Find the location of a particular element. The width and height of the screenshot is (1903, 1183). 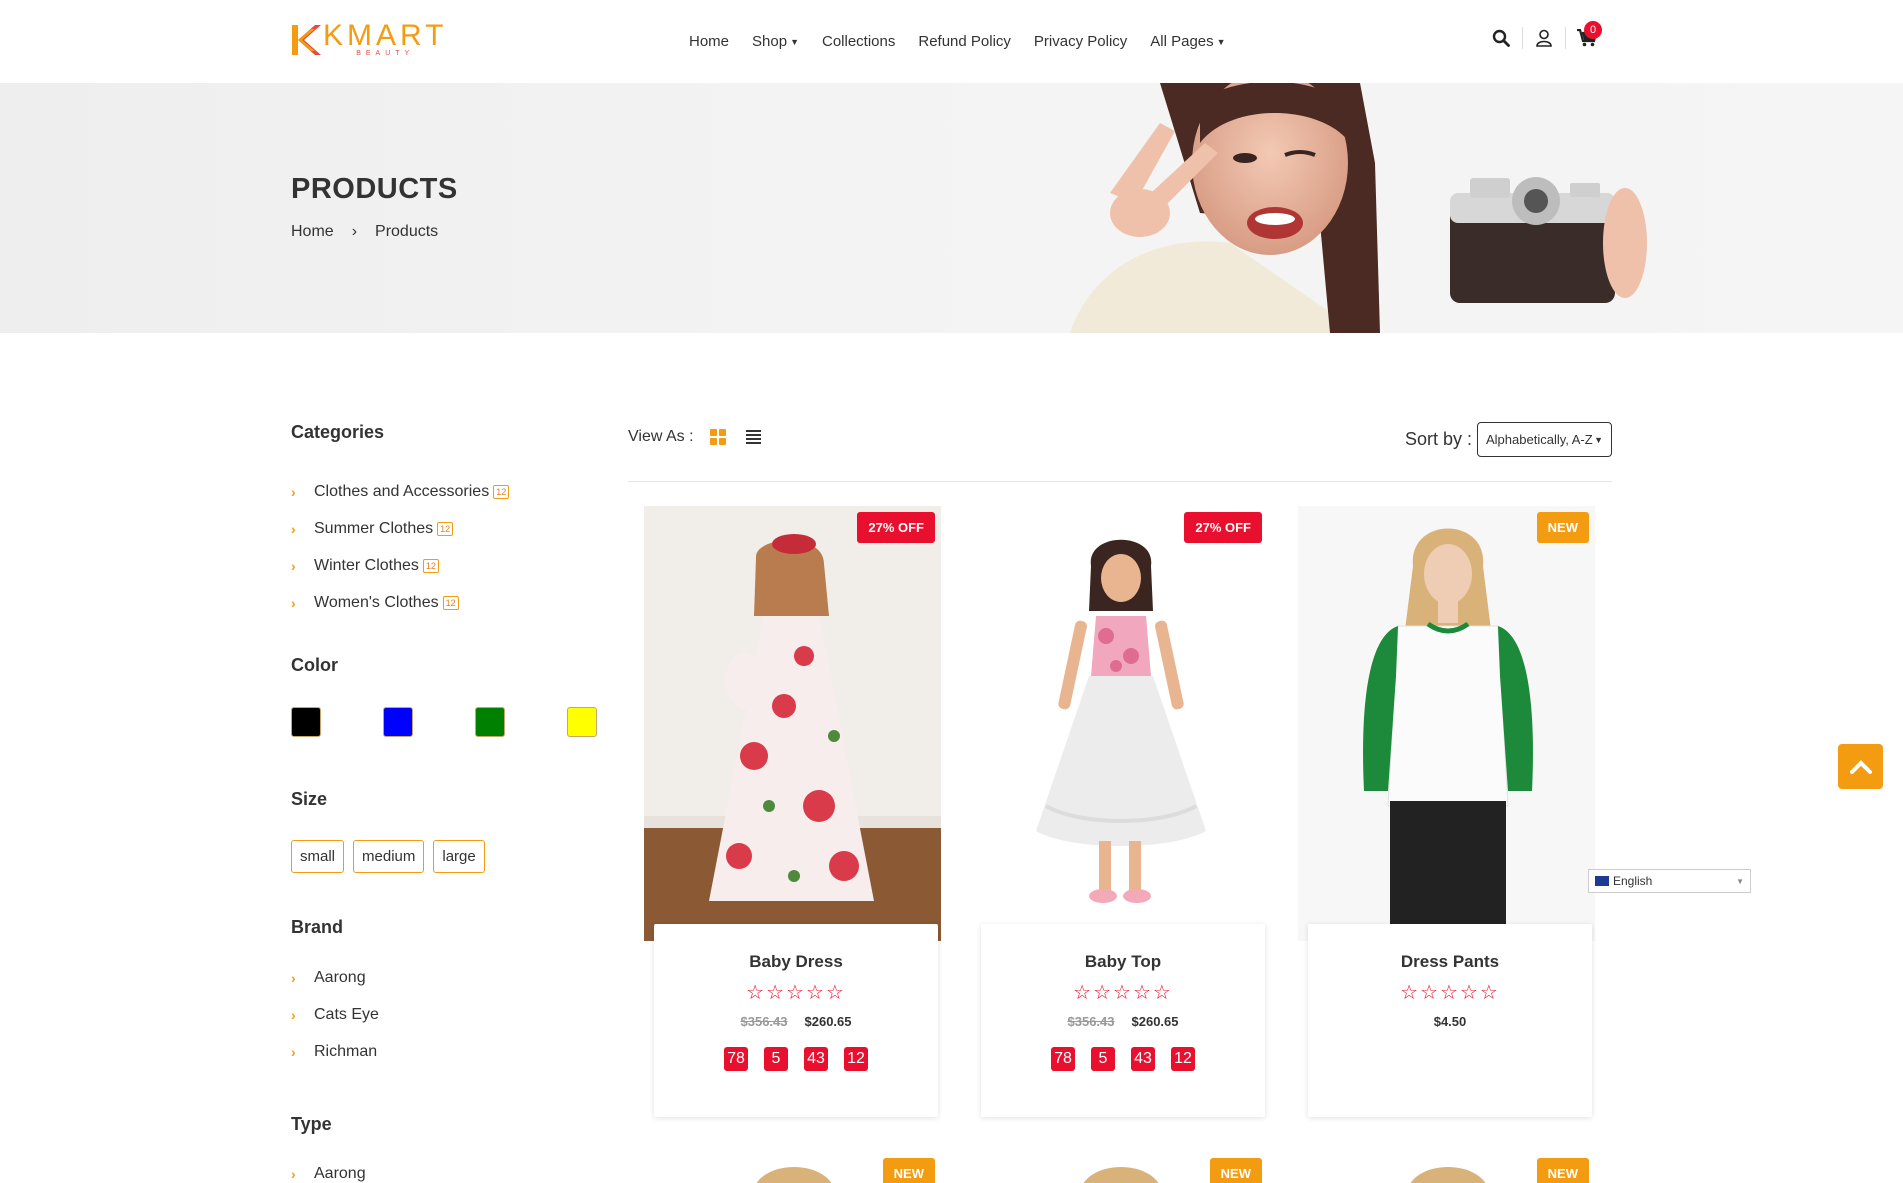

breadcrumb-current: Products is located at coordinates (407, 231).